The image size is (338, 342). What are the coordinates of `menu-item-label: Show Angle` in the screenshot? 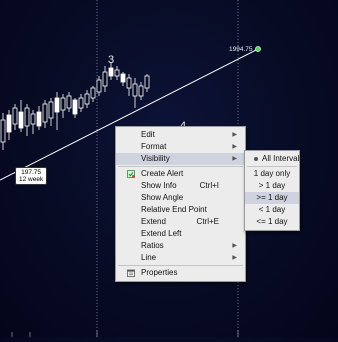 It's located at (162, 197).